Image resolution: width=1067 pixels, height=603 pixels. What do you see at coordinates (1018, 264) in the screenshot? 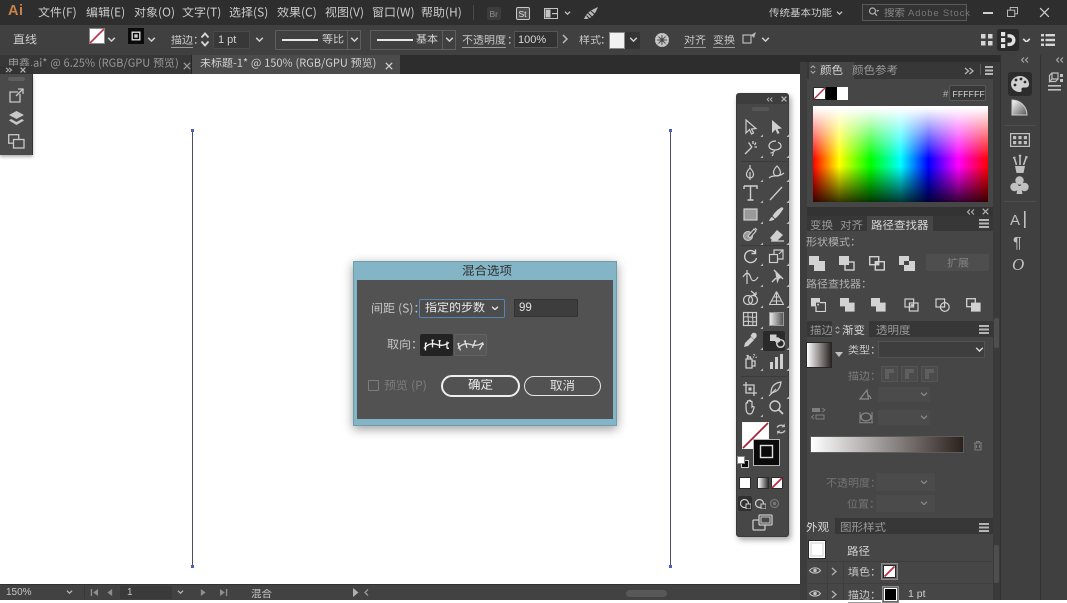
I see `svg-text: O` at bounding box center [1018, 264].